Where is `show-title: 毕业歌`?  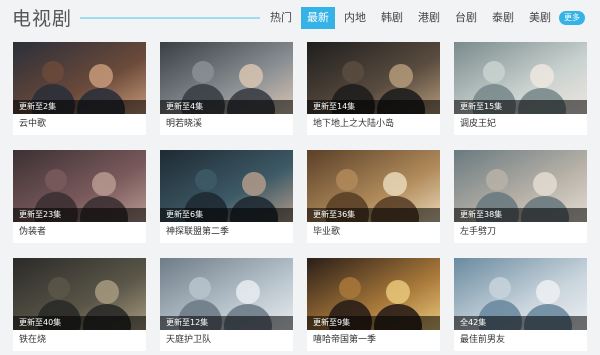 show-title: 毕业歌 is located at coordinates (373, 232).